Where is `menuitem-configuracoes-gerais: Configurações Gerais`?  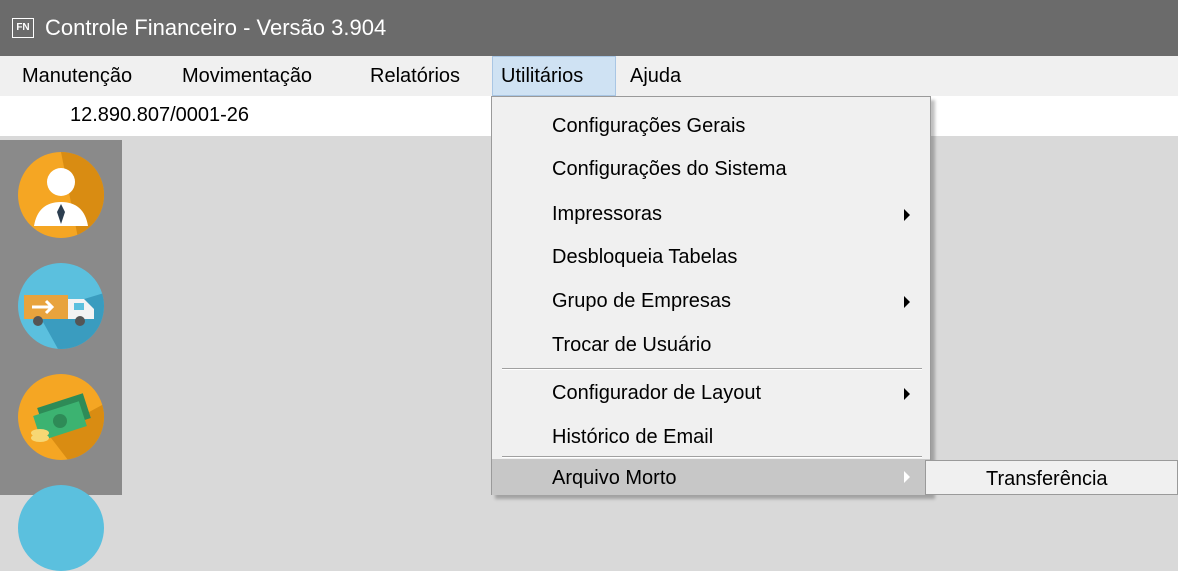
menuitem-configuracoes-gerais: Configurações Gerais is located at coordinates (711, 127).